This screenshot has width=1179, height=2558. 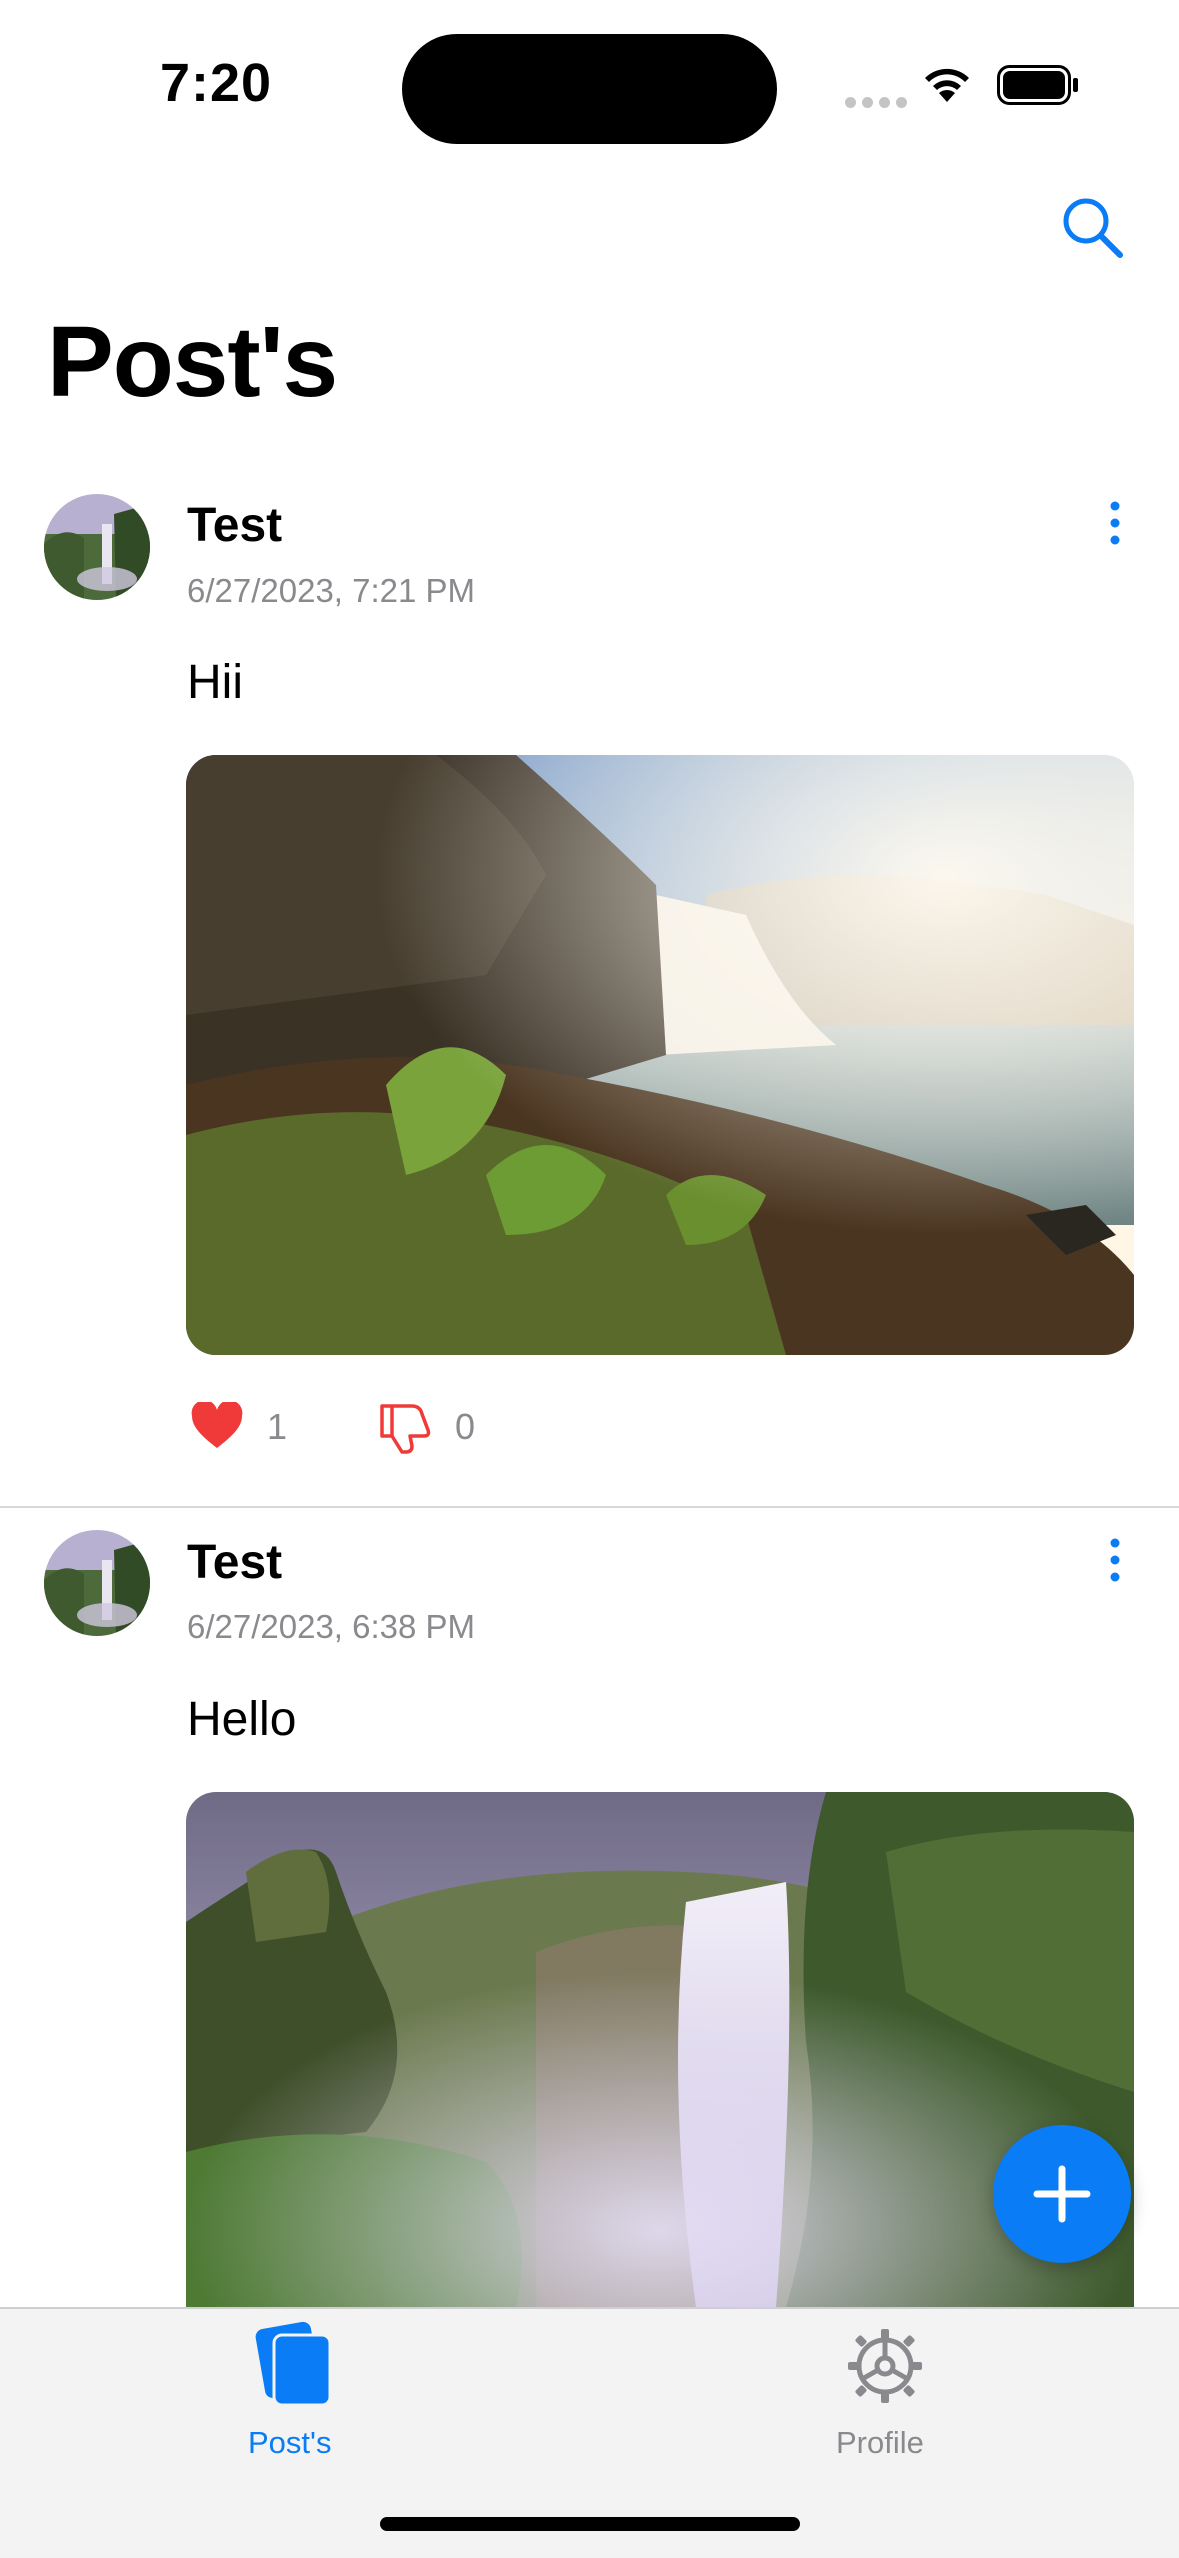 What do you see at coordinates (947, 85) in the screenshot?
I see `wifi-icon` at bounding box center [947, 85].